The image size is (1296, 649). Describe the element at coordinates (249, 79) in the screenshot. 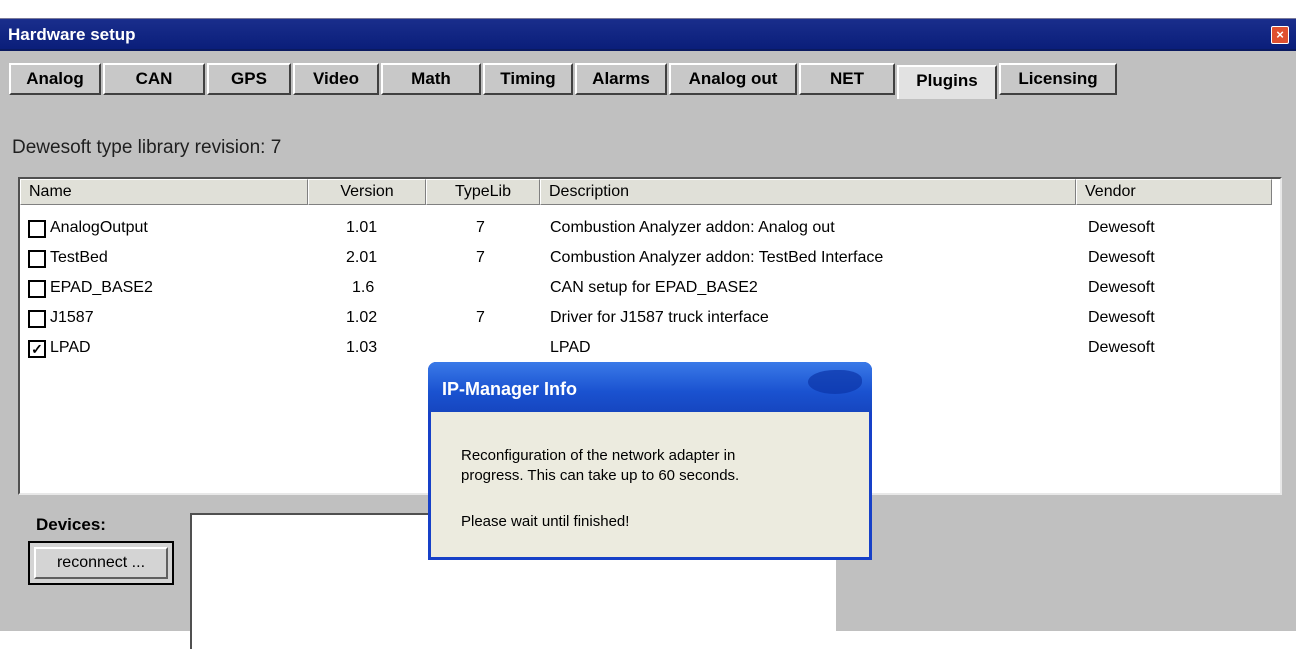

I see `tab-gps: GPS` at that location.